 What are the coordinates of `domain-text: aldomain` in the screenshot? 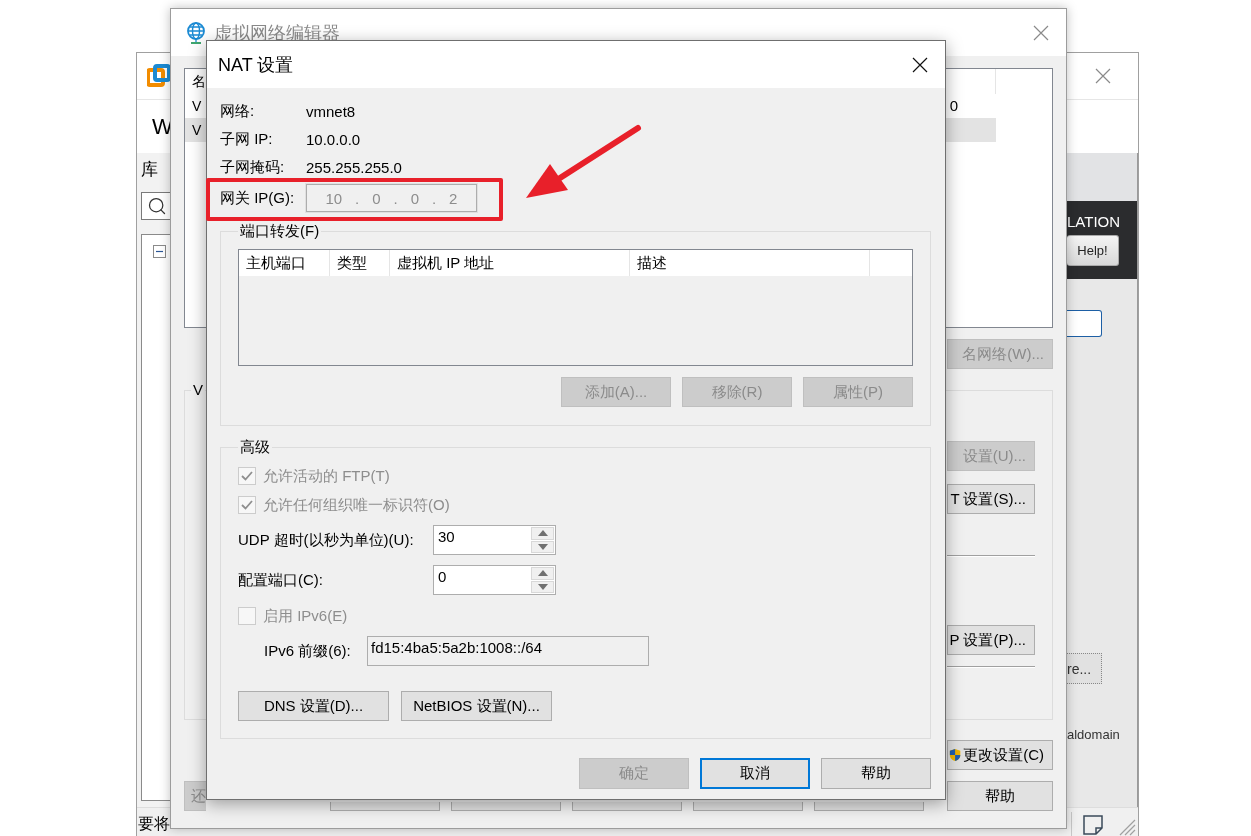 It's located at (1094, 734).